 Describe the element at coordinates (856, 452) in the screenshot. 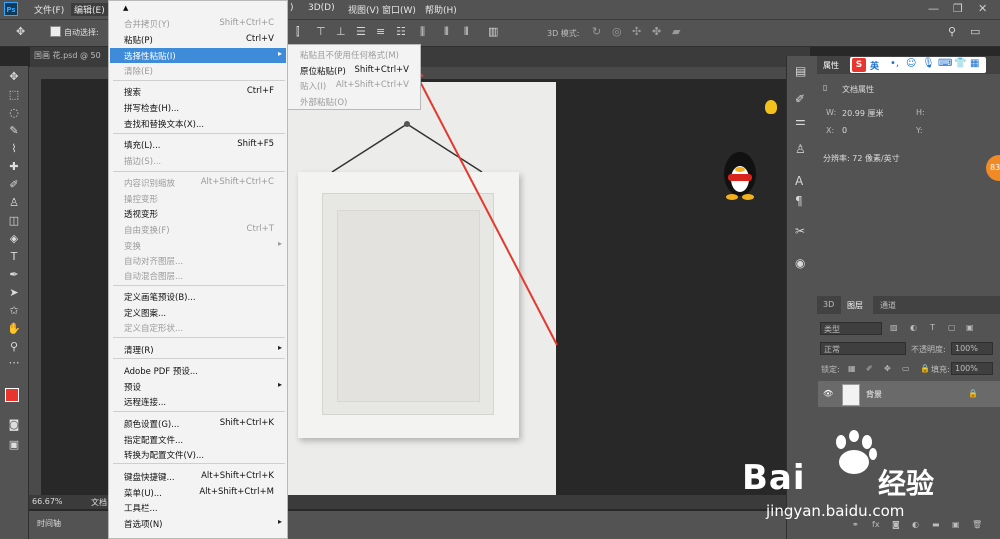

I see `baidu-paw-icon` at that location.